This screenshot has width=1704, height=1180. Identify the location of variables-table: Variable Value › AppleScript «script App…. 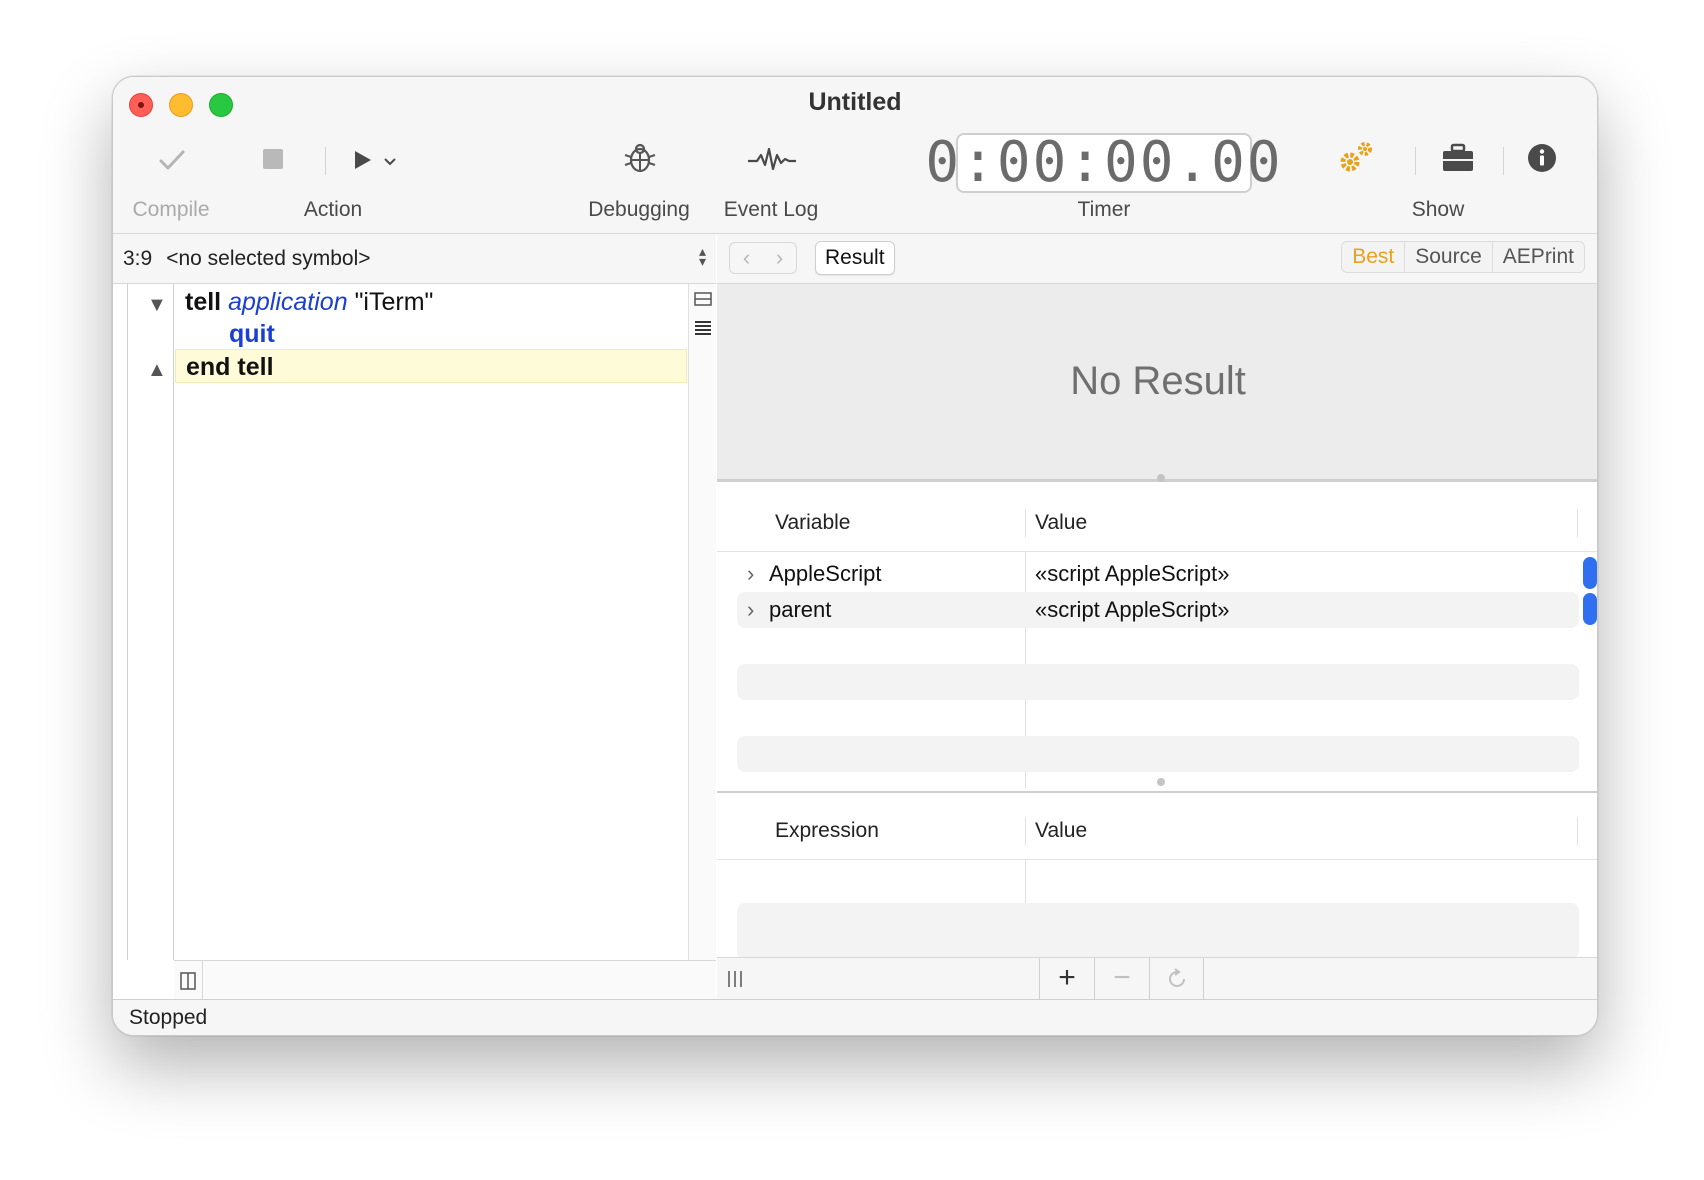
(1157, 636).